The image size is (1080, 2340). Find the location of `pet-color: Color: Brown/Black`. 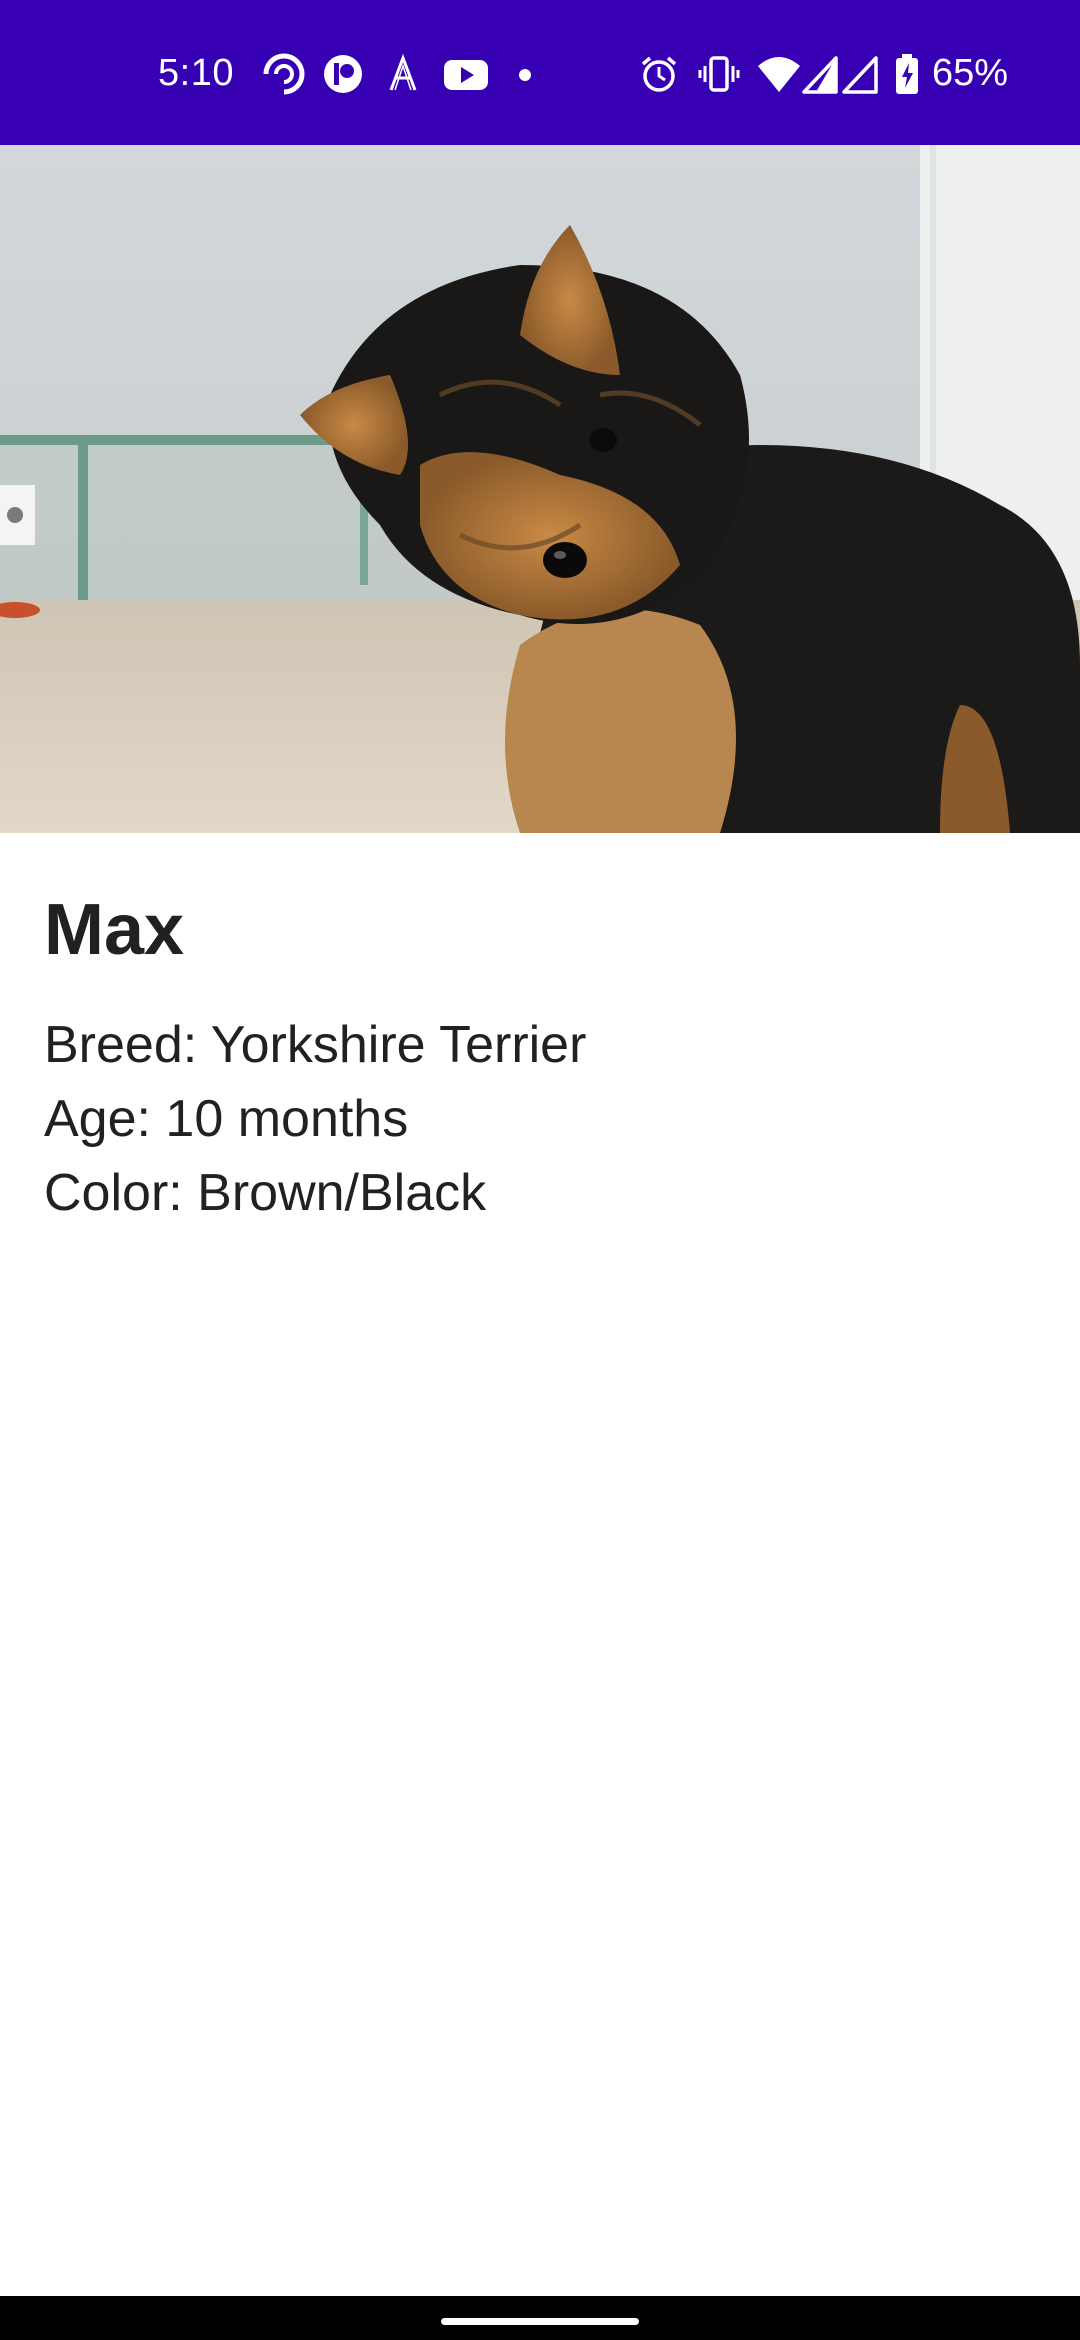

pet-color: Color: Brown/Black is located at coordinates (265, 1193).